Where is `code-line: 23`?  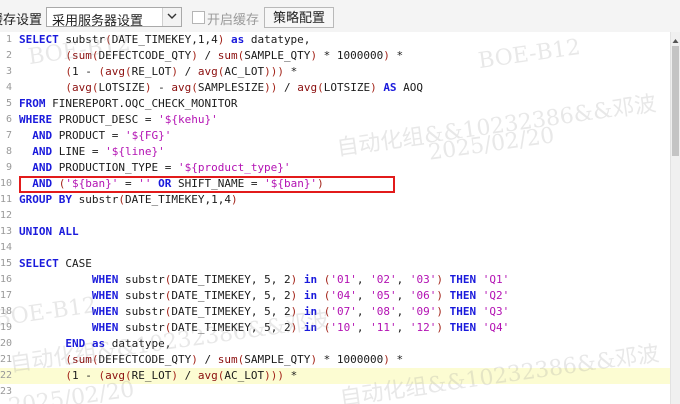 code-line: 23 is located at coordinates (335, 392).